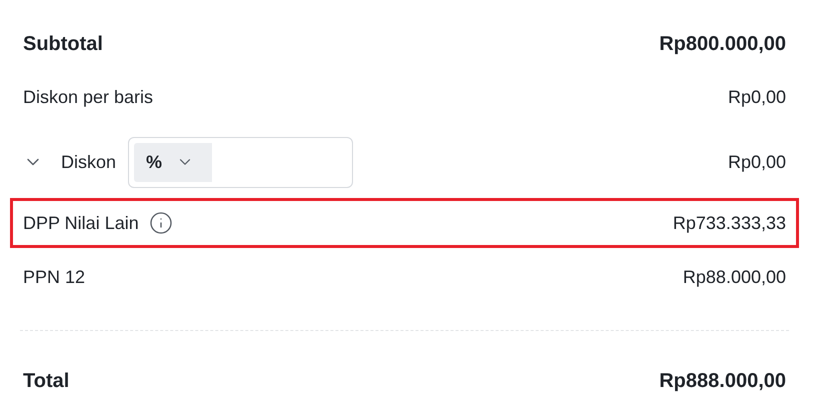 This screenshot has width=816, height=404. I want to click on row-label: PPN 12, so click(54, 277).